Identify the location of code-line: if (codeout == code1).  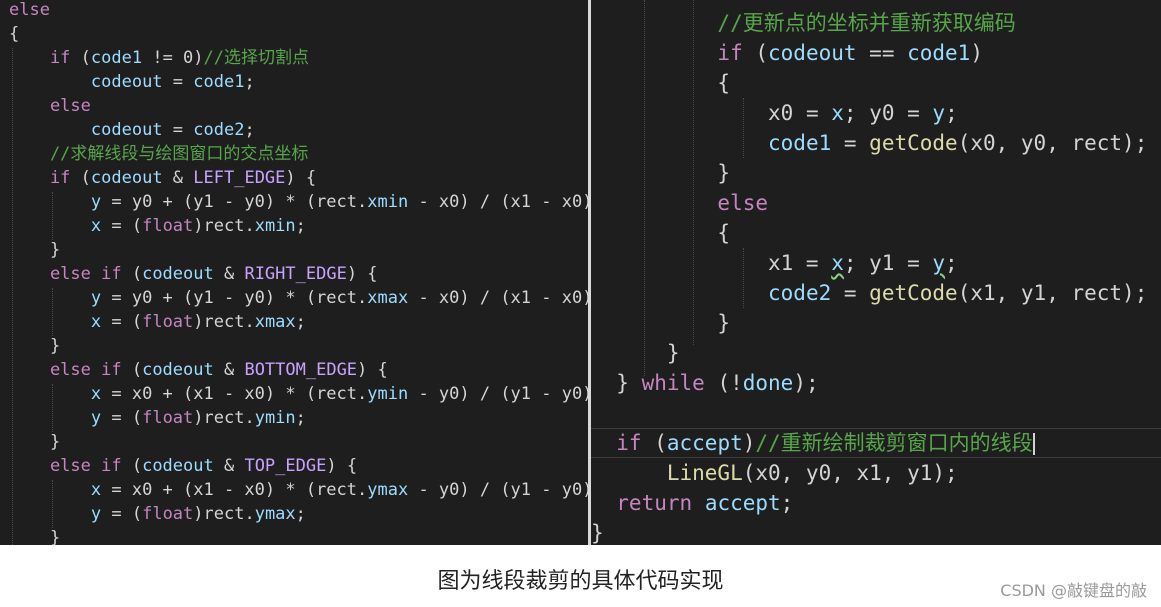
(787, 53).